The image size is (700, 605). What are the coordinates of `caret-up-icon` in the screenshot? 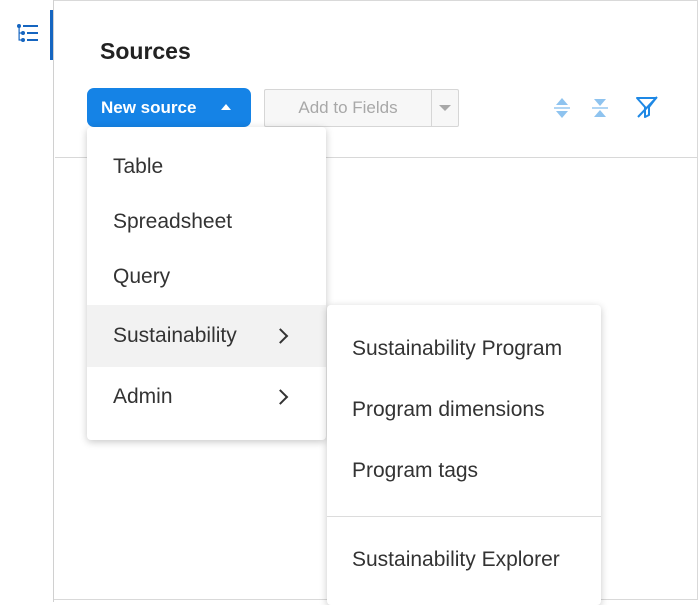 It's located at (226, 107).